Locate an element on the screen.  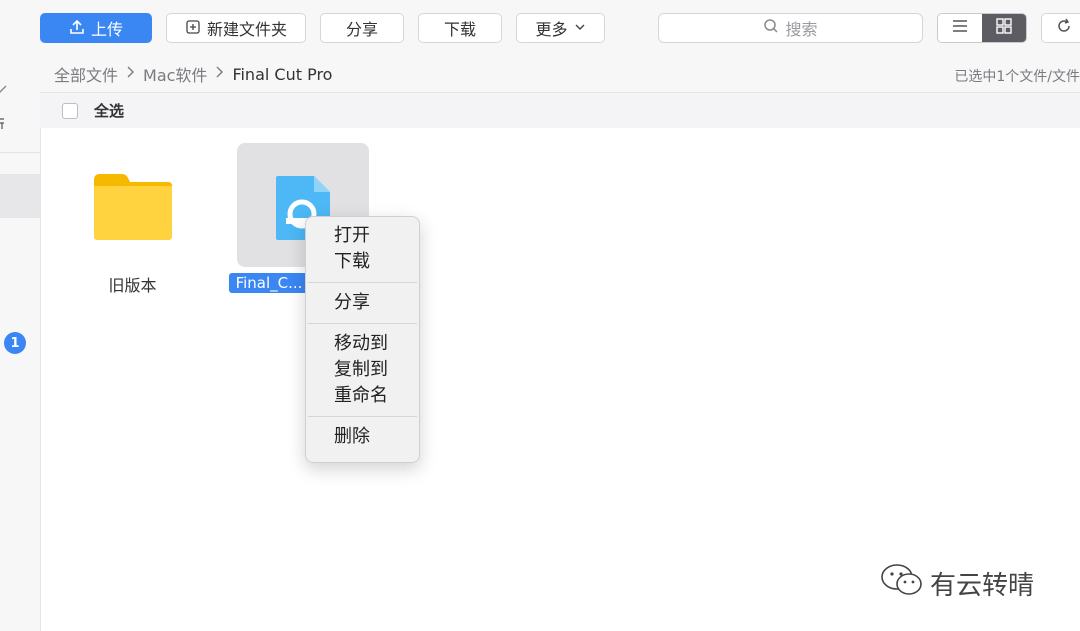
sidebar: 1 is located at coordinates (20, 343).